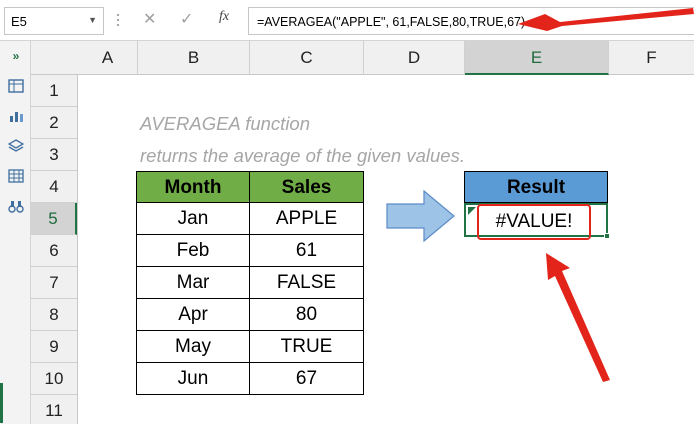  What do you see at coordinates (149, 19) in the screenshot?
I see `cancel-icon: ✕` at bounding box center [149, 19].